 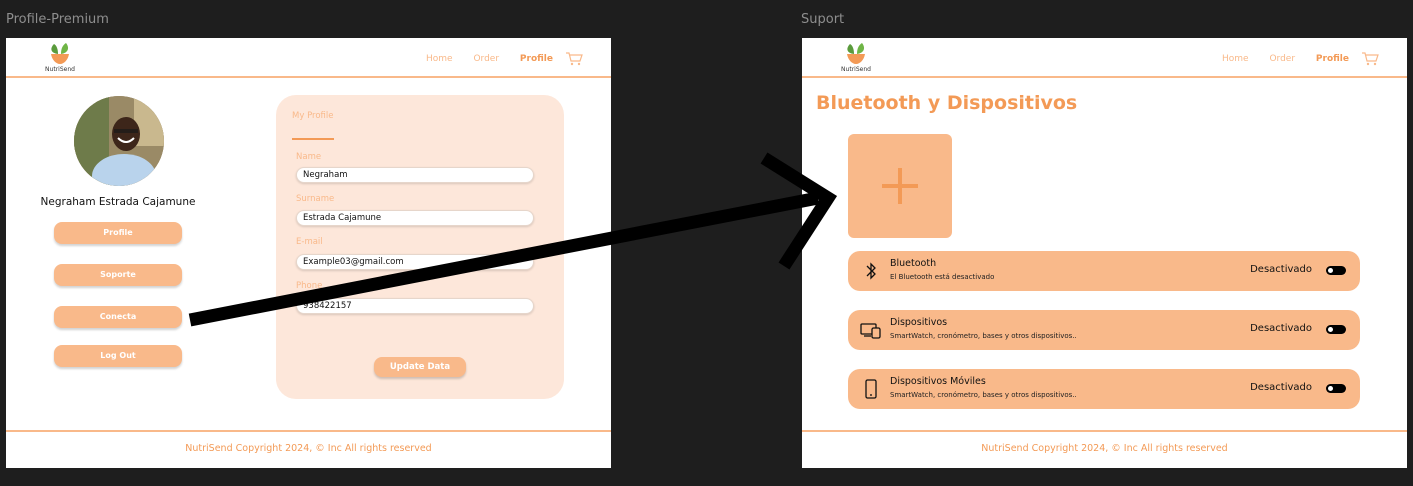 What do you see at coordinates (823, 19) in the screenshot?
I see `frame-label-support: Suport` at bounding box center [823, 19].